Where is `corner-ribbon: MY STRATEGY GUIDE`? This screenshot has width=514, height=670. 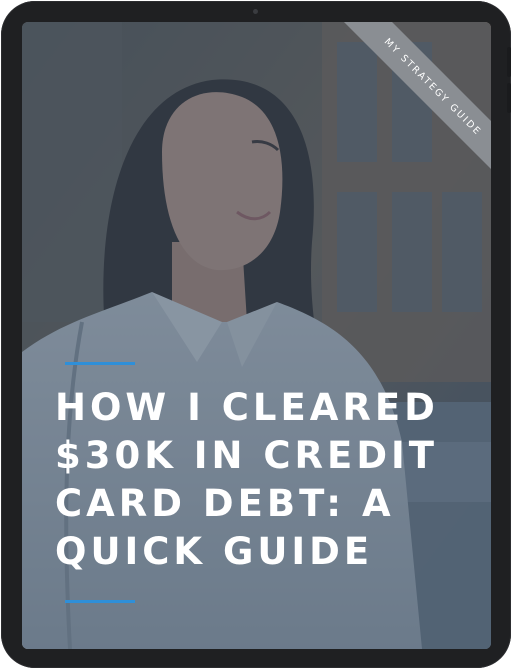 corner-ribbon: MY STRATEGY GUIDE is located at coordinates (406, 107).